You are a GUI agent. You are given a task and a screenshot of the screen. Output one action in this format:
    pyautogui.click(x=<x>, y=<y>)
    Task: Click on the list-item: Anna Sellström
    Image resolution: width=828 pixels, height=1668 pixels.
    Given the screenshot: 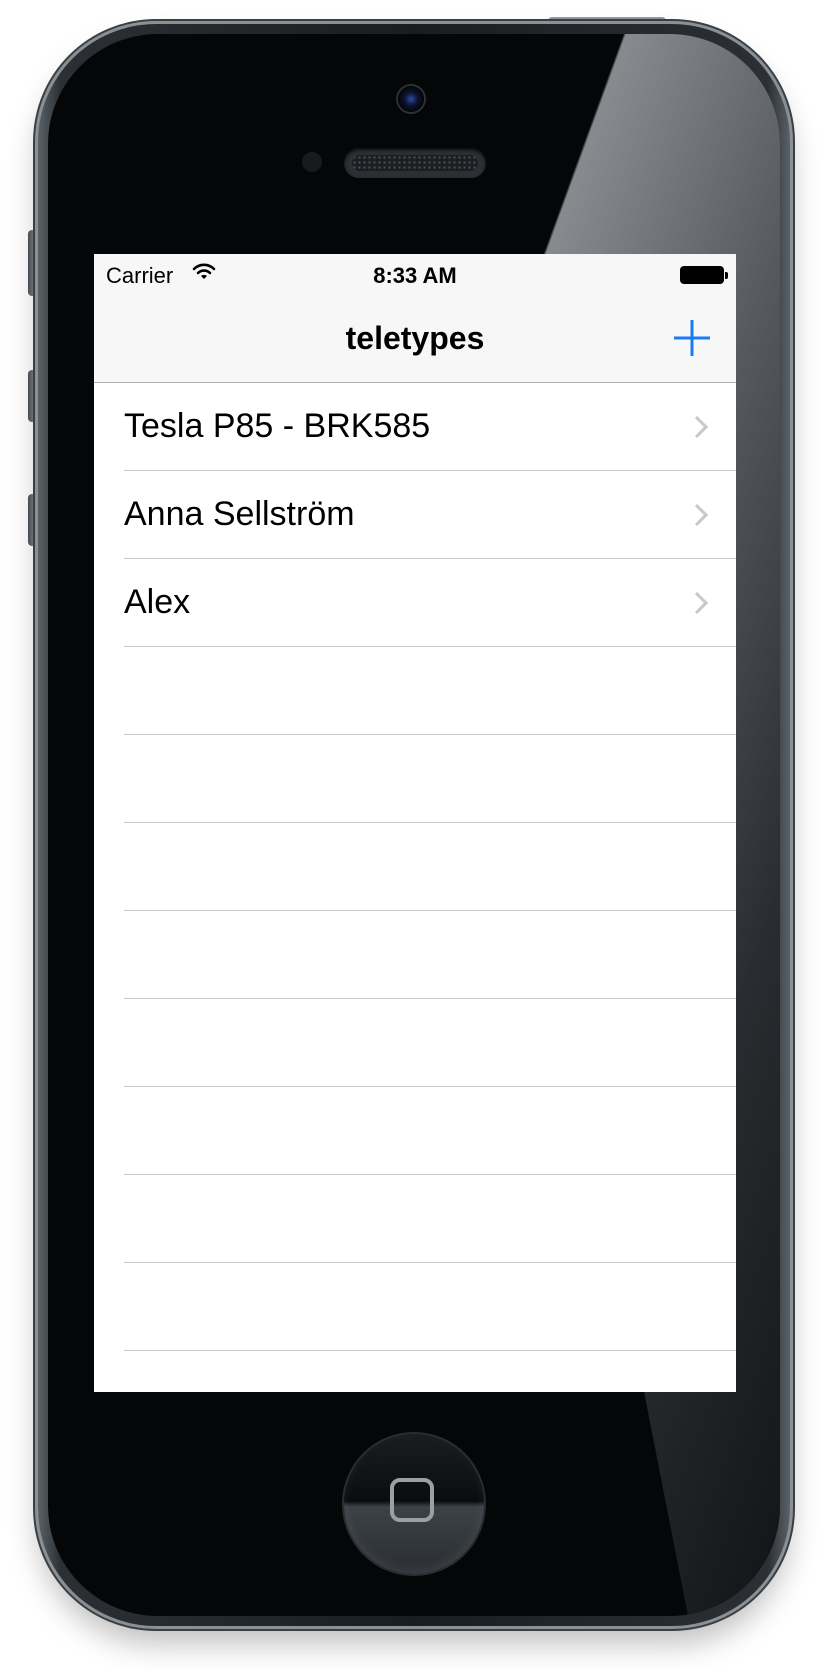 What is the action you would take?
    pyautogui.click(x=415, y=515)
    